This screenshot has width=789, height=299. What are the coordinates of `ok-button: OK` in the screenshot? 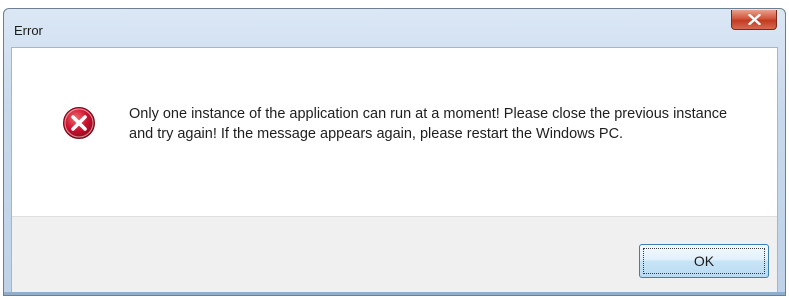 It's located at (704, 261).